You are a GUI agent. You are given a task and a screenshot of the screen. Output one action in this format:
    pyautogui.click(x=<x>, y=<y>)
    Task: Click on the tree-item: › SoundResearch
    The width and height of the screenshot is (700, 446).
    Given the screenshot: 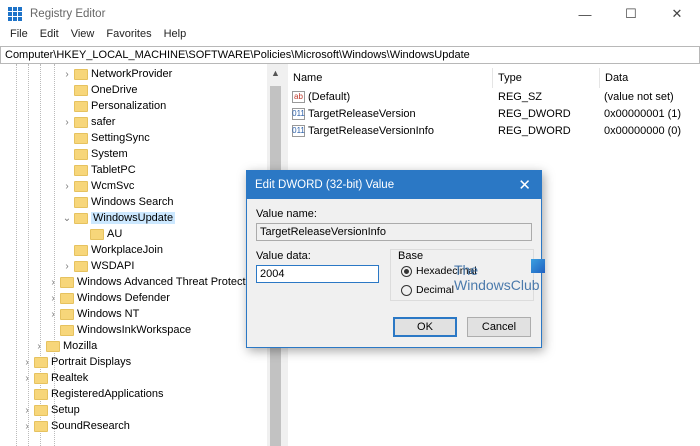 What is the action you would take?
    pyautogui.click(x=76, y=426)
    